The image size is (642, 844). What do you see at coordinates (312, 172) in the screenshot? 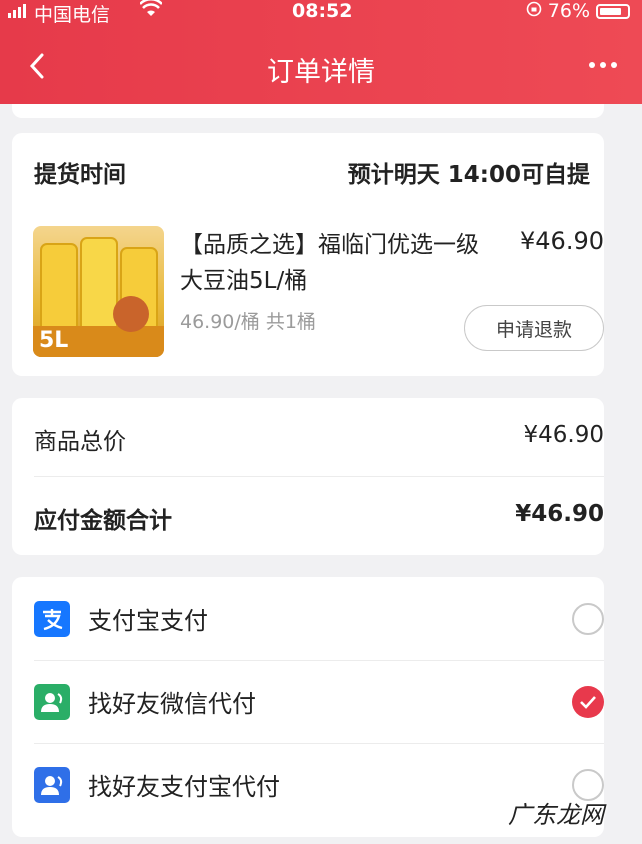
I see `pickup-time-row: 提货时间 预计明天 14:00可自提` at bounding box center [312, 172].